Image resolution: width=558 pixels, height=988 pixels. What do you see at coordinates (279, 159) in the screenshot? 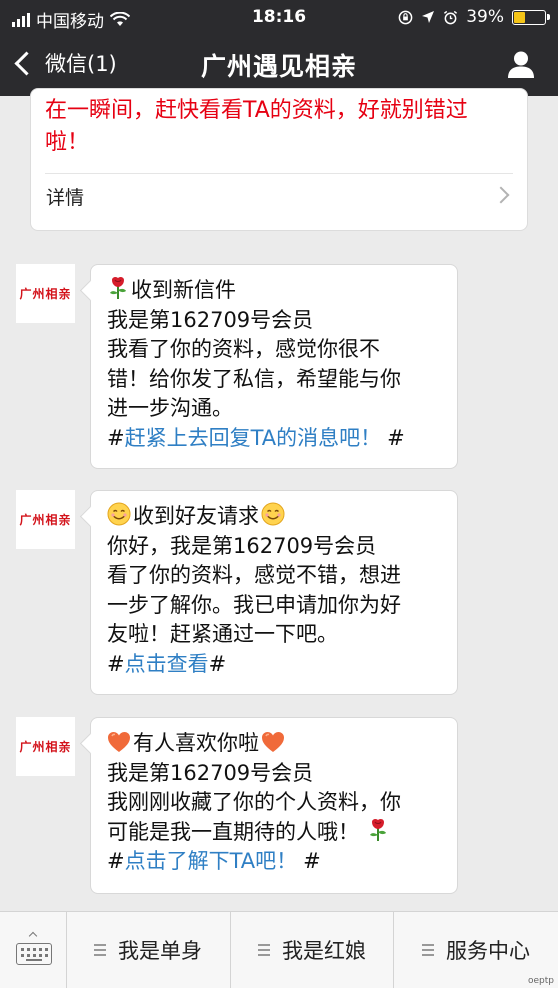
I see `article-card: 在一瞬间，赶快看看TA的资料，好就别错过 啦！ 详情` at bounding box center [279, 159].